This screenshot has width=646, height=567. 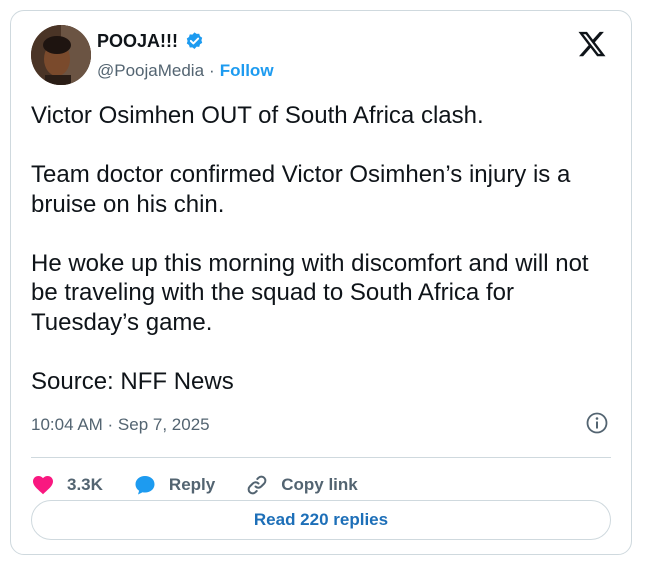 I want to click on like-button: 3.3K, so click(x=67, y=485).